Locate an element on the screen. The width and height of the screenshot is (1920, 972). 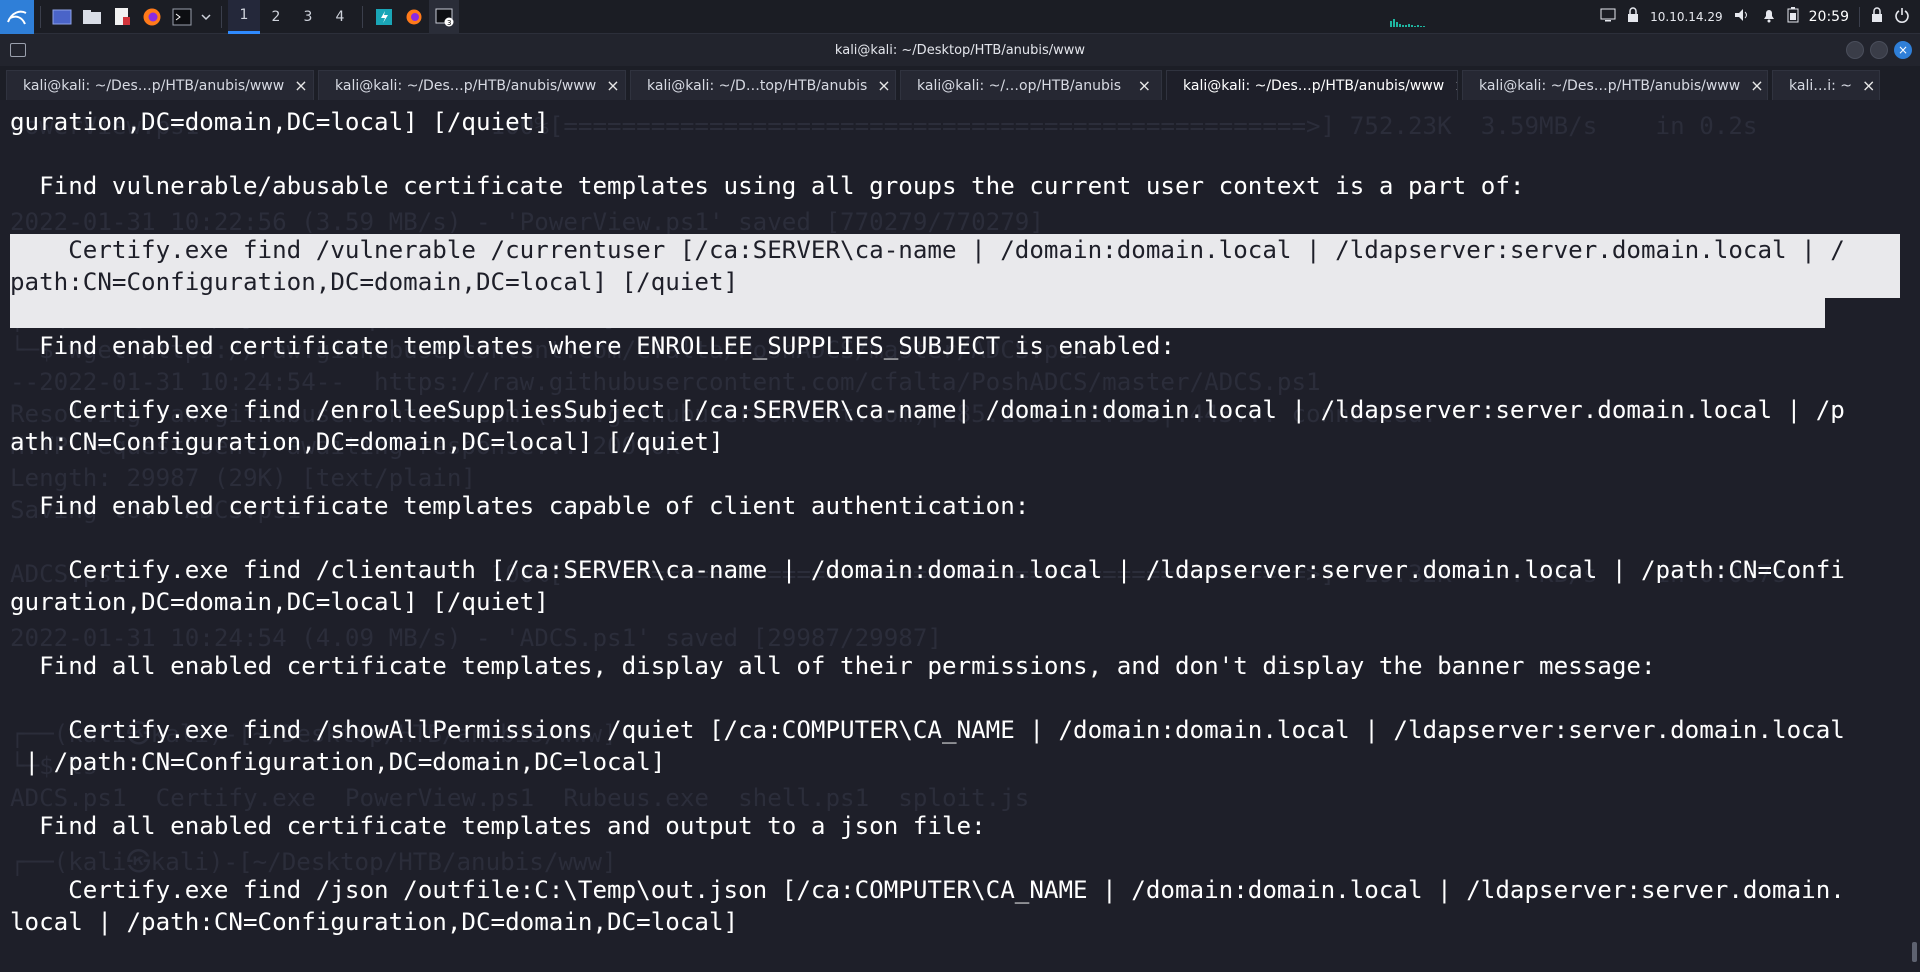
burp-icon is located at coordinates (384, 17).